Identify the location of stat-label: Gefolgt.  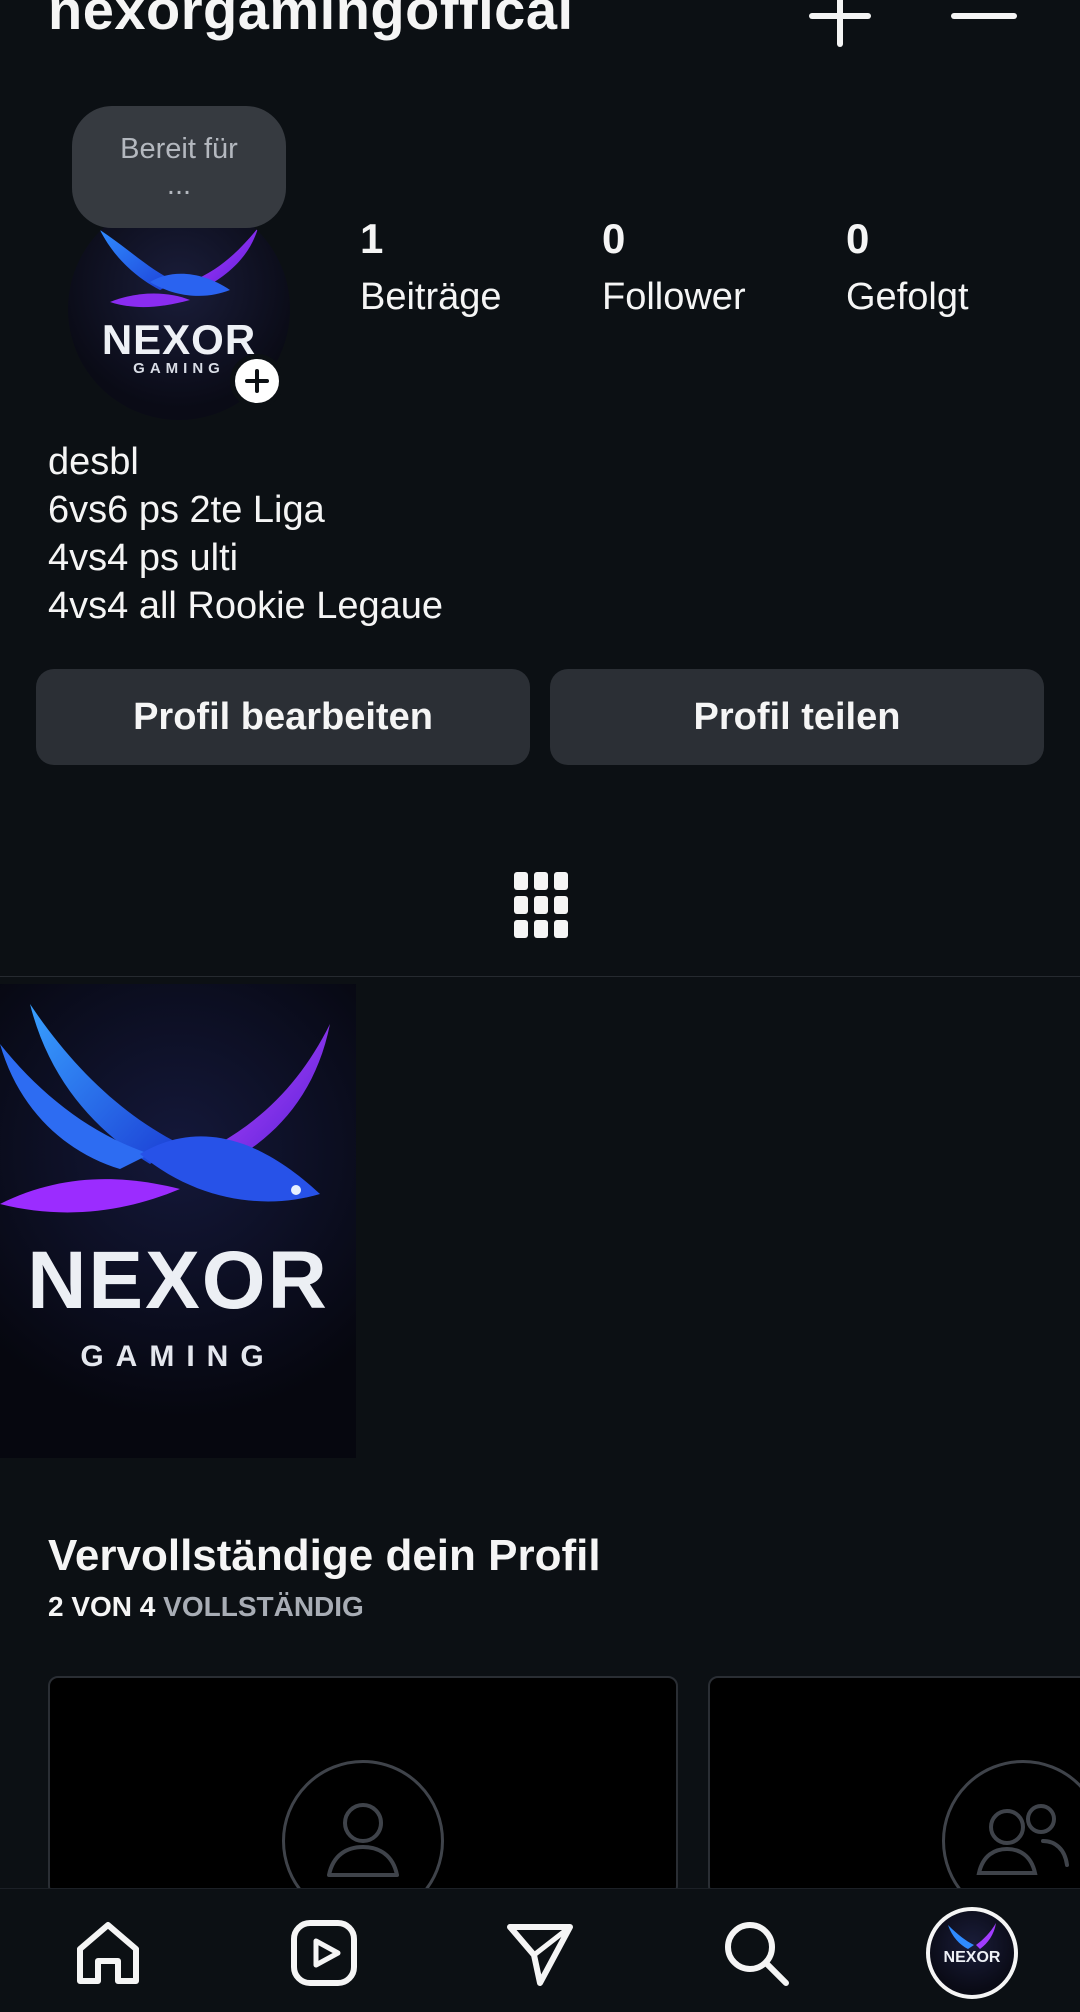
(907, 297).